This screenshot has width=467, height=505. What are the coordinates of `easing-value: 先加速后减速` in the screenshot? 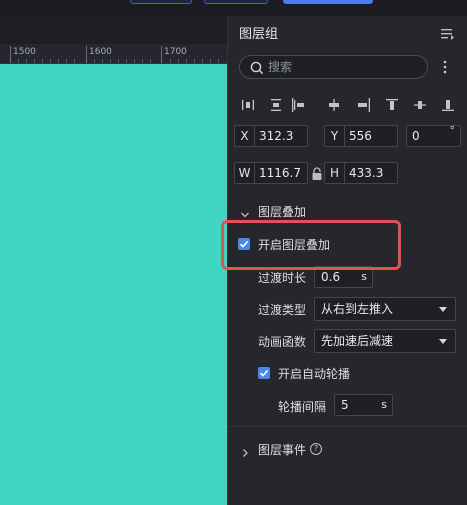 It's located at (357, 341).